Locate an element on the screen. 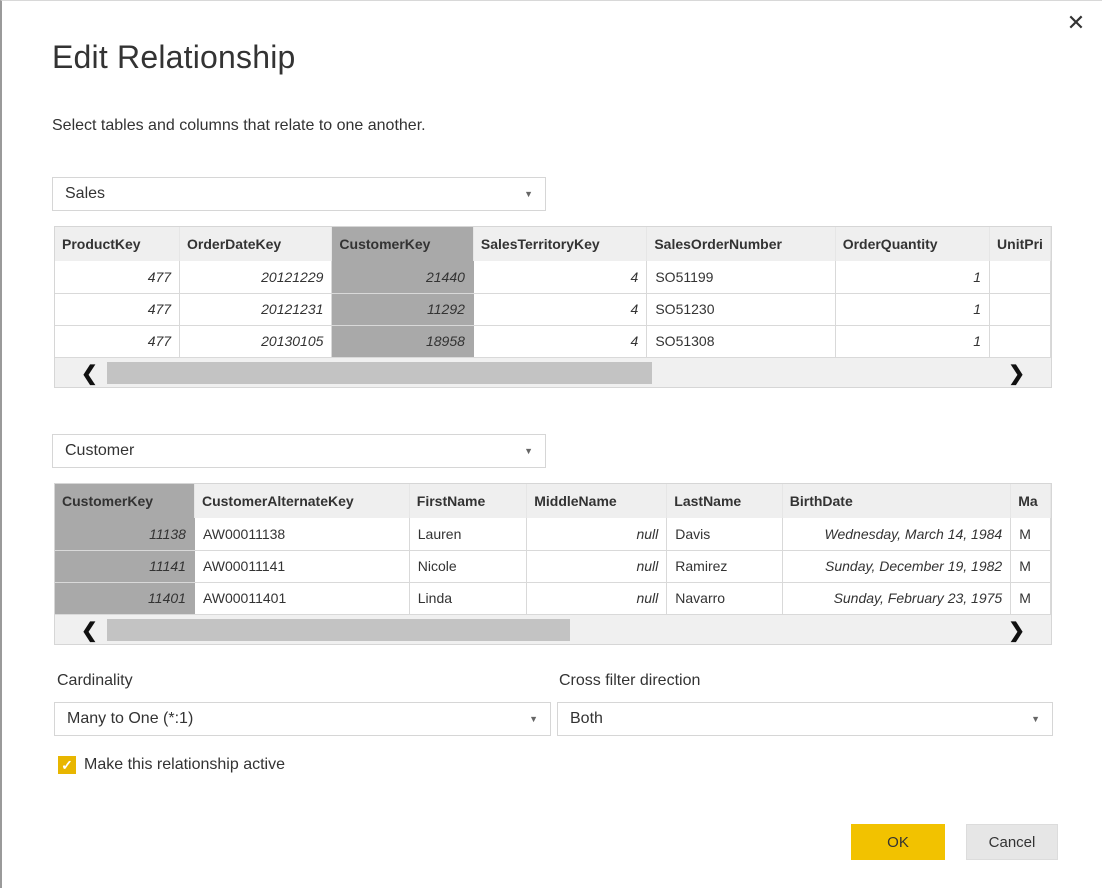 This screenshot has height=888, width=1102. table2-dropdown-value: Customer is located at coordinates (100, 450).